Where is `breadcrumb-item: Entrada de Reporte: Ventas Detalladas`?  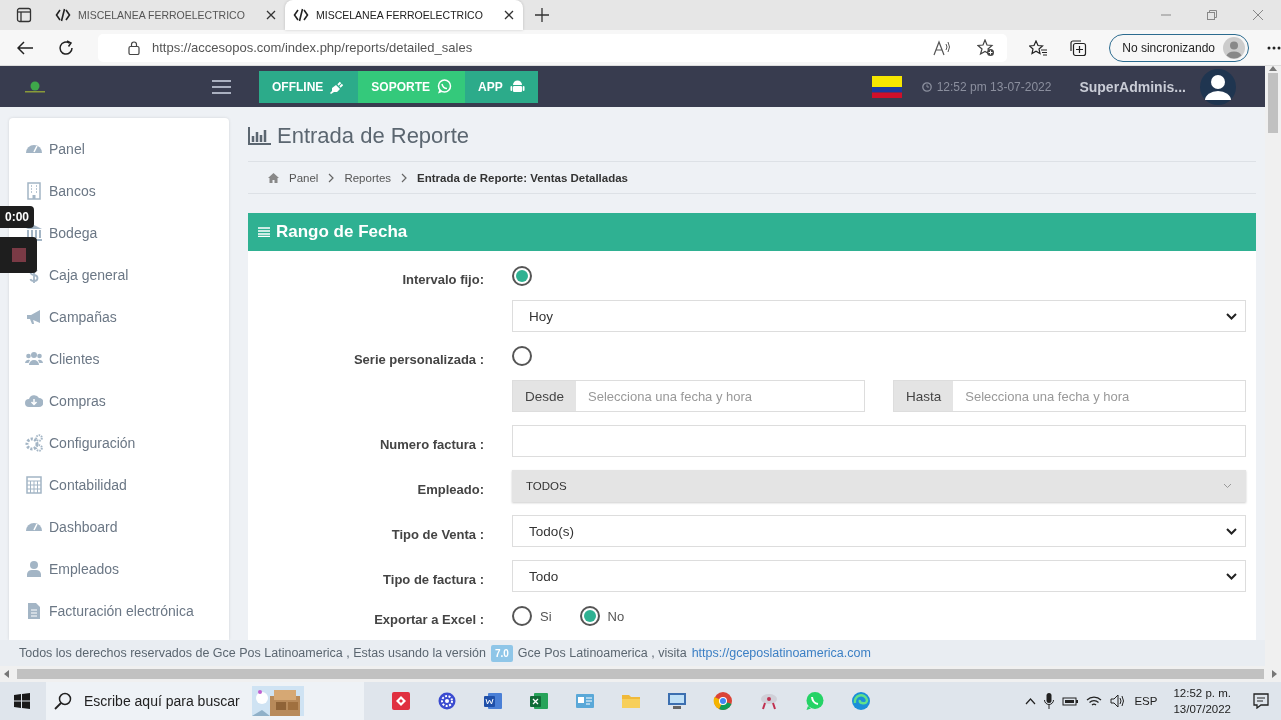 breadcrumb-item: Entrada de Reporte: Ventas Detalladas is located at coordinates (522, 177).